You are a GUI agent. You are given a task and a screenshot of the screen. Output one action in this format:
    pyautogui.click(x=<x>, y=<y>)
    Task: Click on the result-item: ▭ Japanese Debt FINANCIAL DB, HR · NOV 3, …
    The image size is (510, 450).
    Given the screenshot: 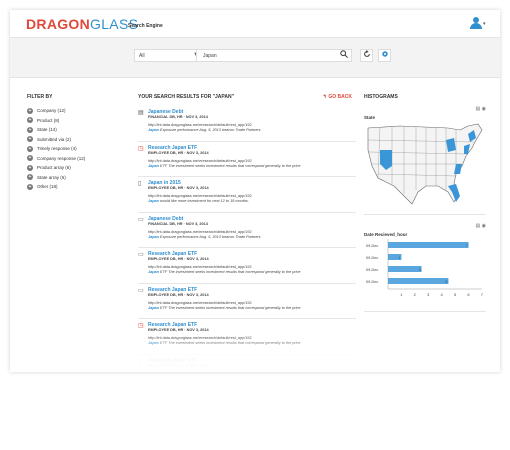 What is the action you would take?
    pyautogui.click(x=247, y=230)
    